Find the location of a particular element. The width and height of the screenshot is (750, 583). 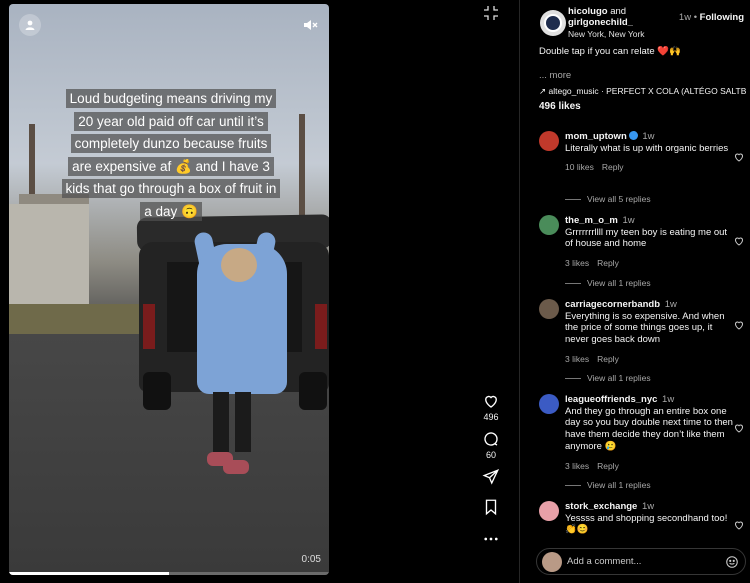

comment-likes: 10 likes is located at coordinates (579, 167).